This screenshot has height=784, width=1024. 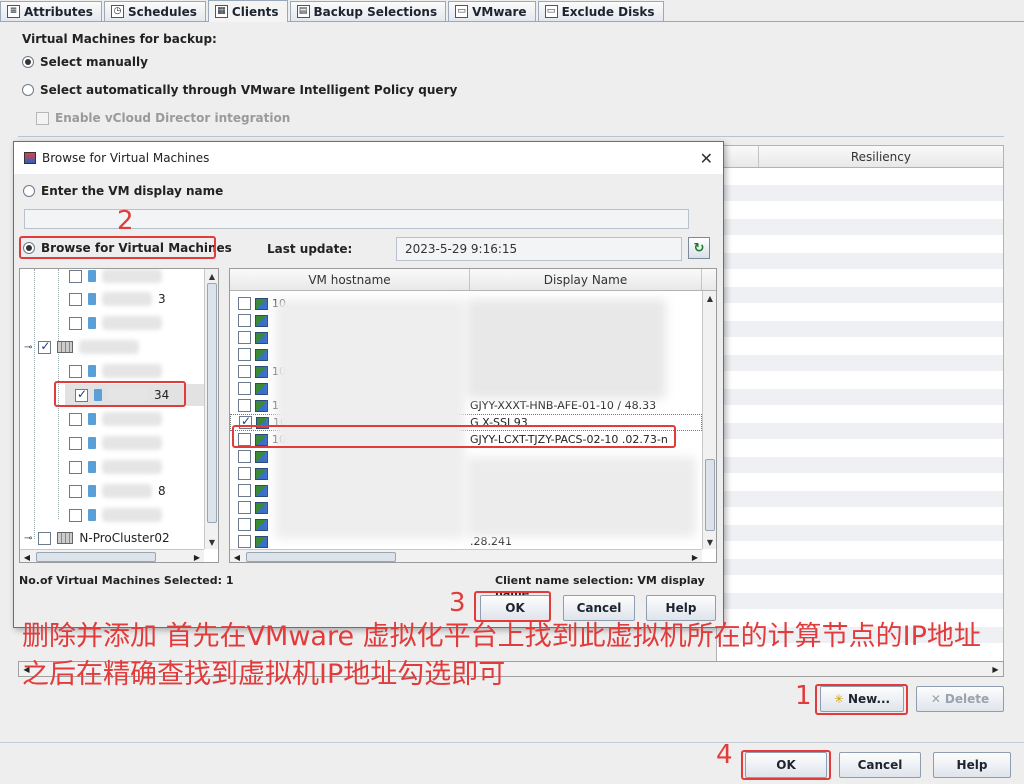 I want to click on collapse-toggle-icon: ⊸, so click(x=28, y=347).